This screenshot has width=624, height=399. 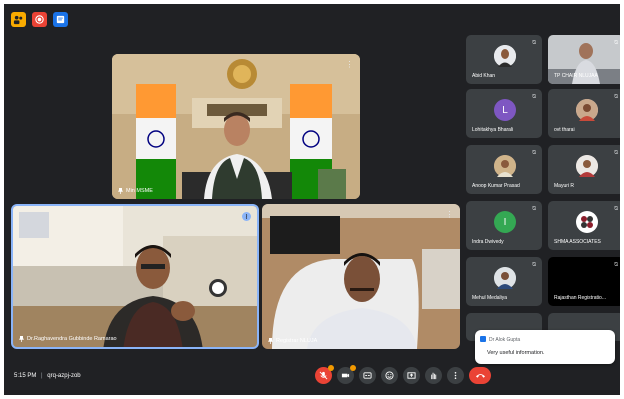 I want to click on end-call-icon, so click(x=480, y=376).